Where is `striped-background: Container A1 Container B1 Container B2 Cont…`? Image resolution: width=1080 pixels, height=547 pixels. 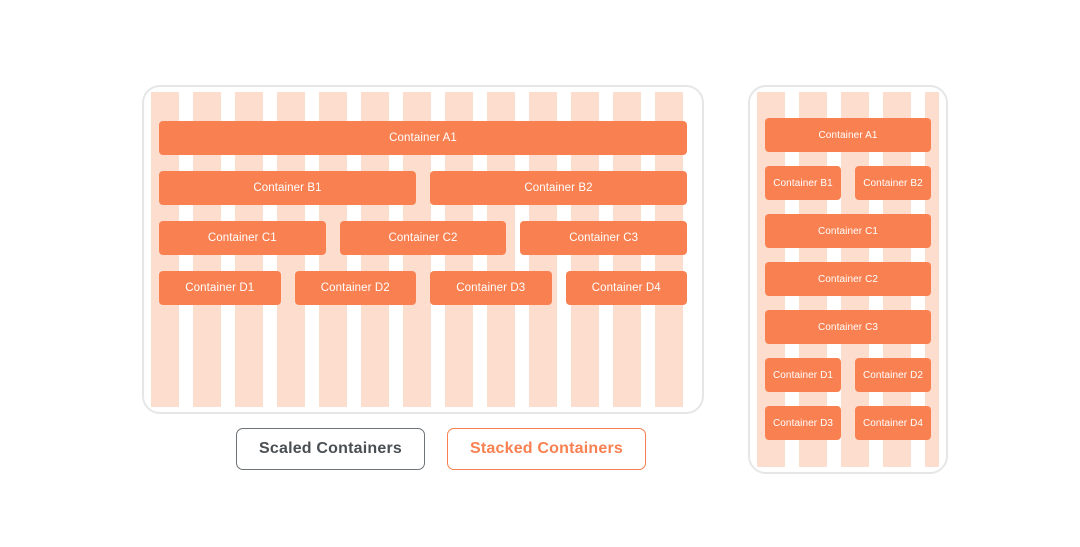
striped-background: Container A1 Container B1 Container B2 Cont… is located at coordinates (848, 279).